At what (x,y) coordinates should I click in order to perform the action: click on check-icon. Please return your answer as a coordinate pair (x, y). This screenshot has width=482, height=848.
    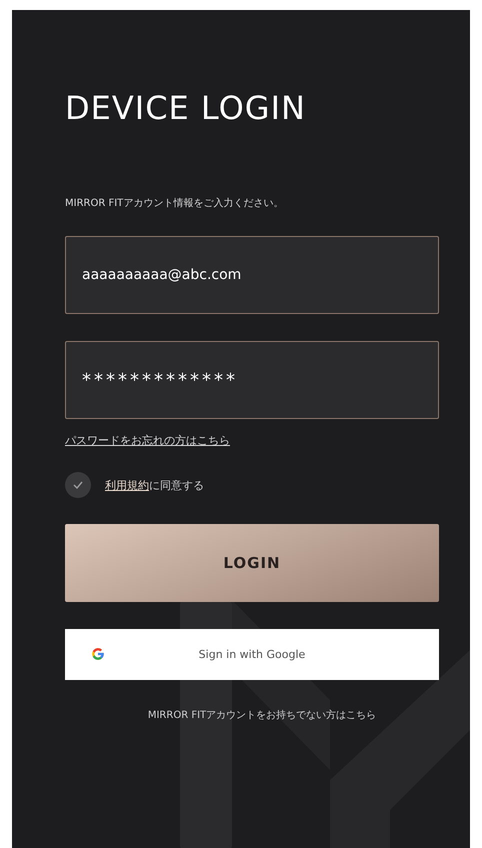
    Looking at the image, I should click on (78, 485).